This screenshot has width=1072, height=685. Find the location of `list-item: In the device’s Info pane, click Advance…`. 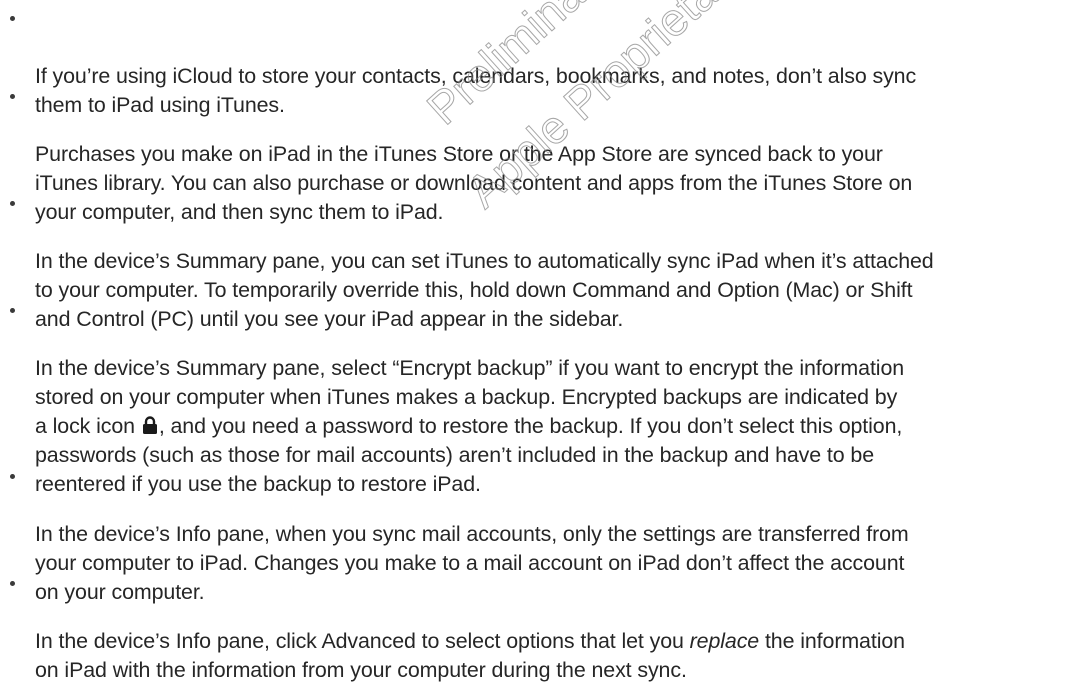

list-item: In the device’s Info pane, click Advance… is located at coordinates (456, 627).